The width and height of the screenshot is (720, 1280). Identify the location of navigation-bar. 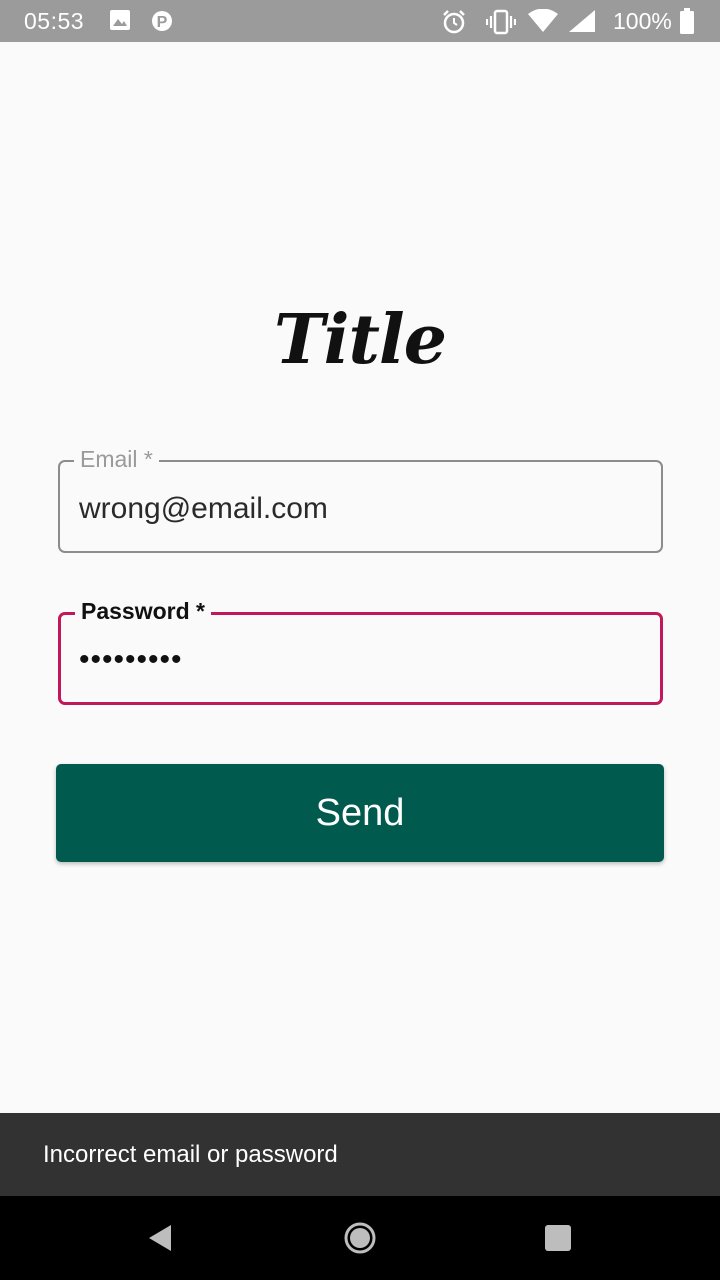
(360, 1238).